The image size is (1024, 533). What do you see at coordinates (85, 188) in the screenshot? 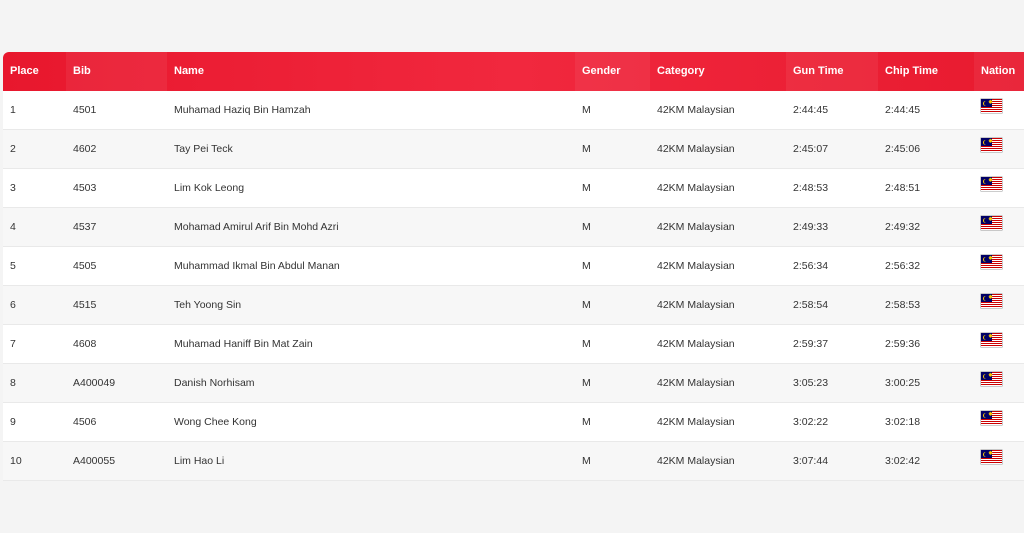
I see `cell-bib: 4503` at bounding box center [85, 188].